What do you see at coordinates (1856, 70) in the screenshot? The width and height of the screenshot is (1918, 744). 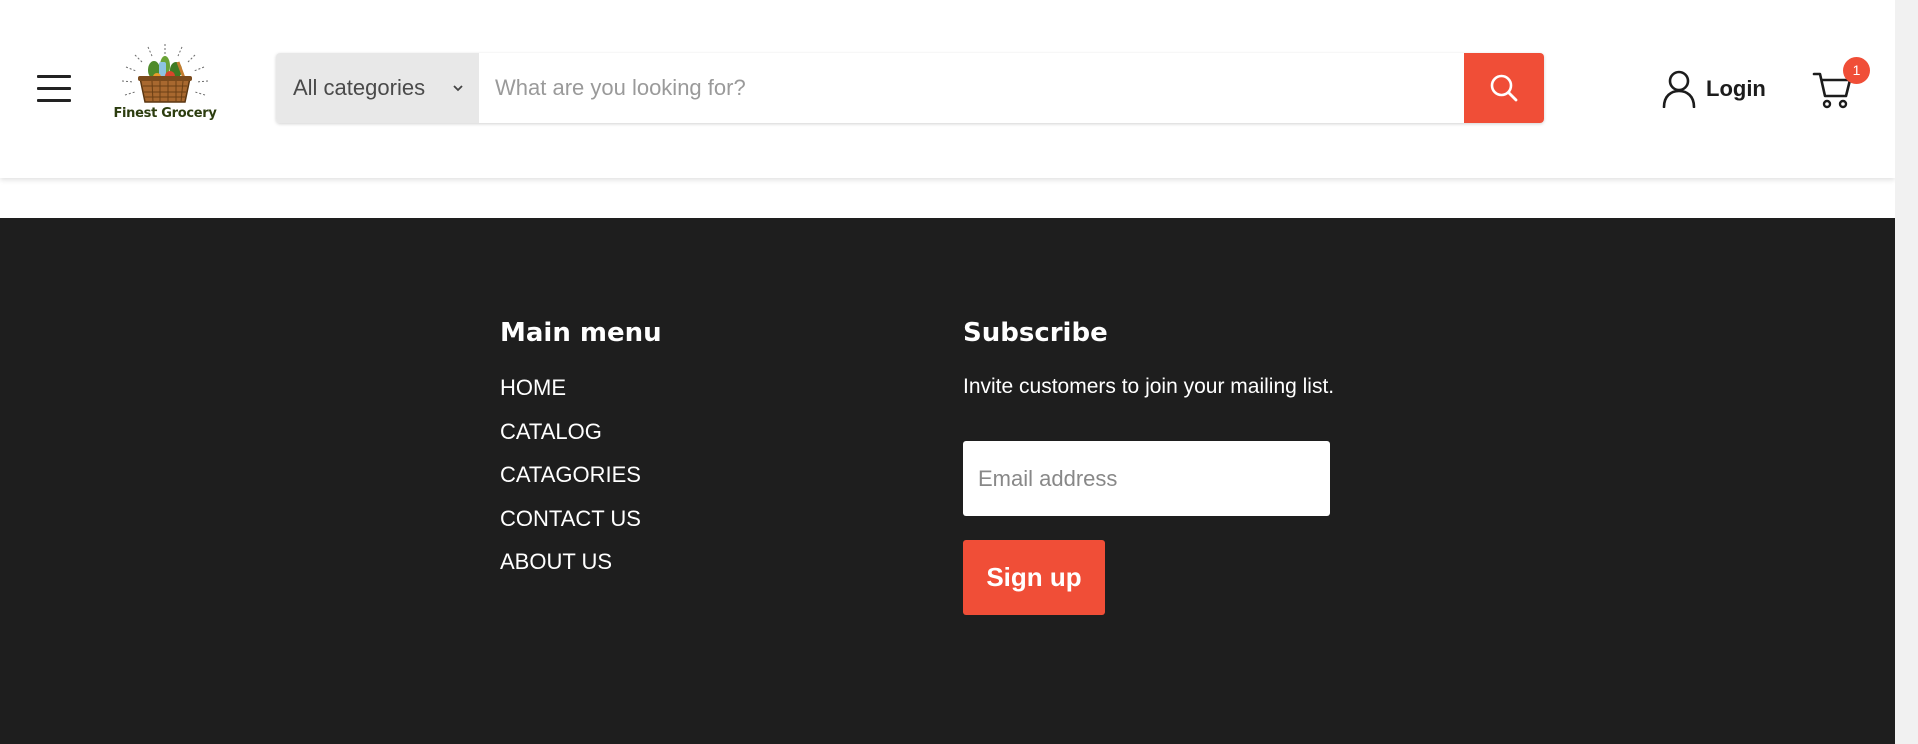 I see `cart-count-badge: 1` at bounding box center [1856, 70].